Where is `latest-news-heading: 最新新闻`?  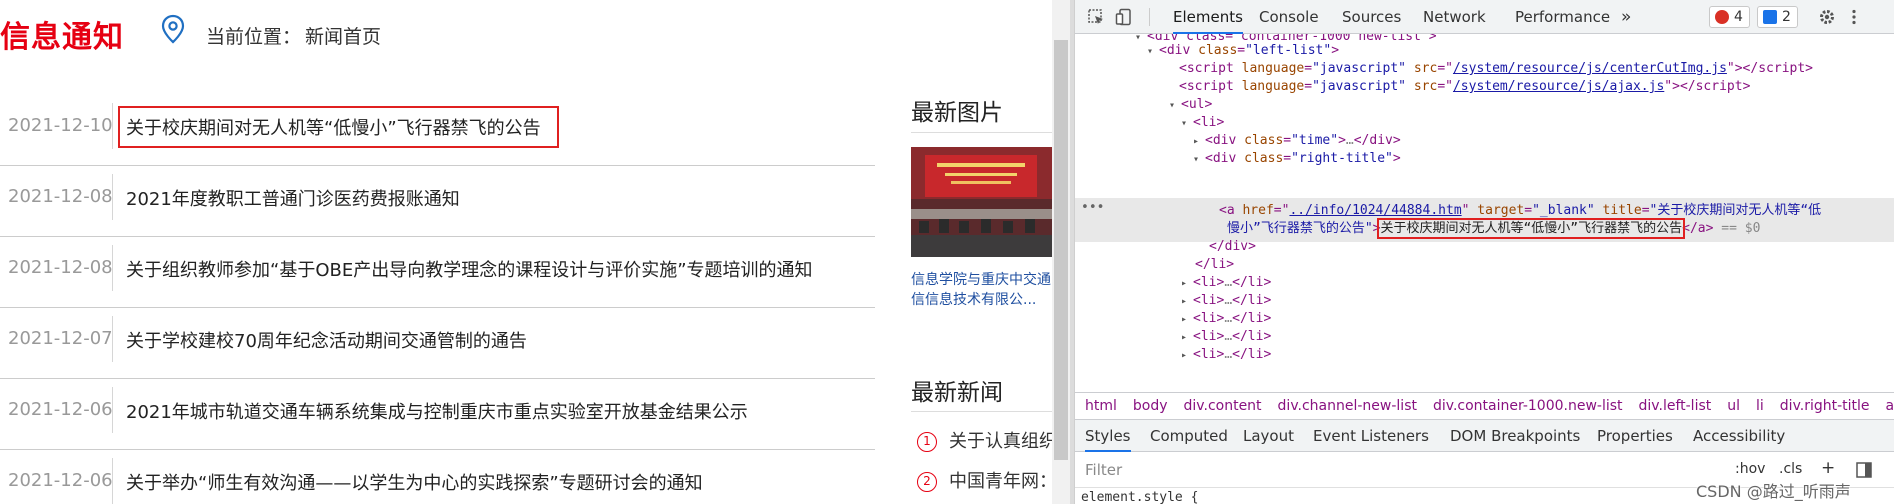 latest-news-heading: 最新新闻 is located at coordinates (957, 393).